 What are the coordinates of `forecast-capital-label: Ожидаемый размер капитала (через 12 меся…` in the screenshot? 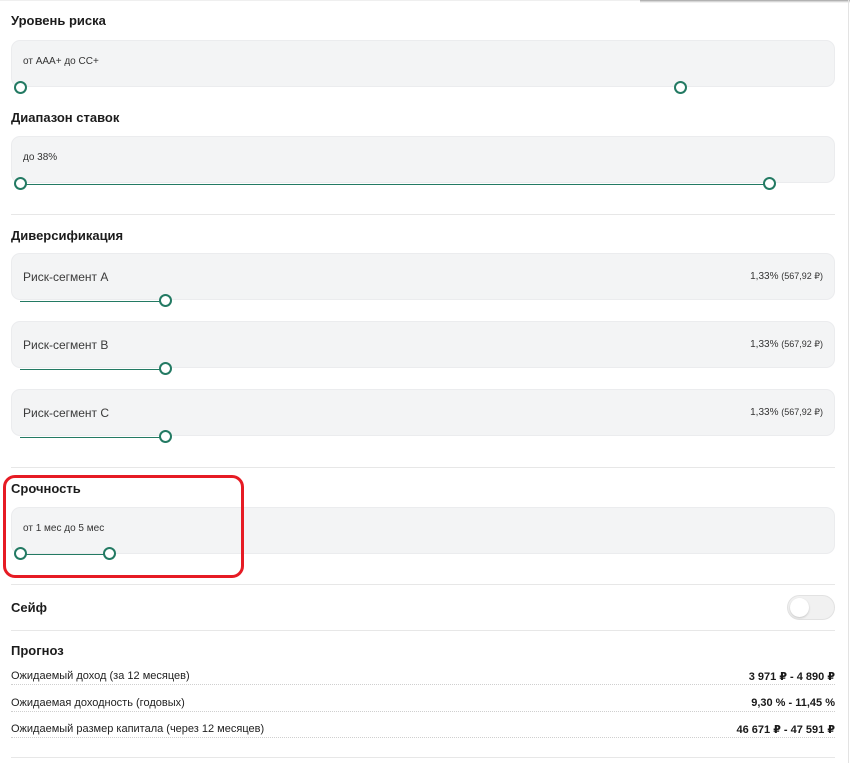 It's located at (140, 729).